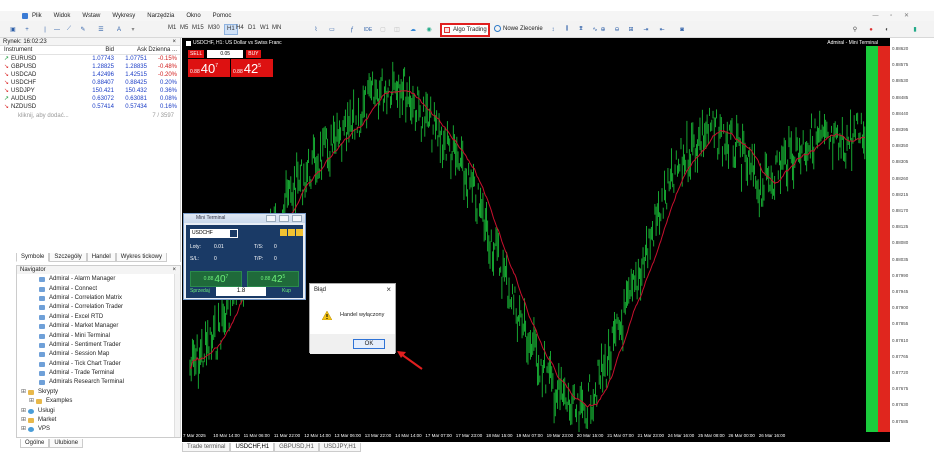  What do you see at coordinates (222, 16) in the screenshot?
I see `menu-item-6: Pomoc` at bounding box center [222, 16].